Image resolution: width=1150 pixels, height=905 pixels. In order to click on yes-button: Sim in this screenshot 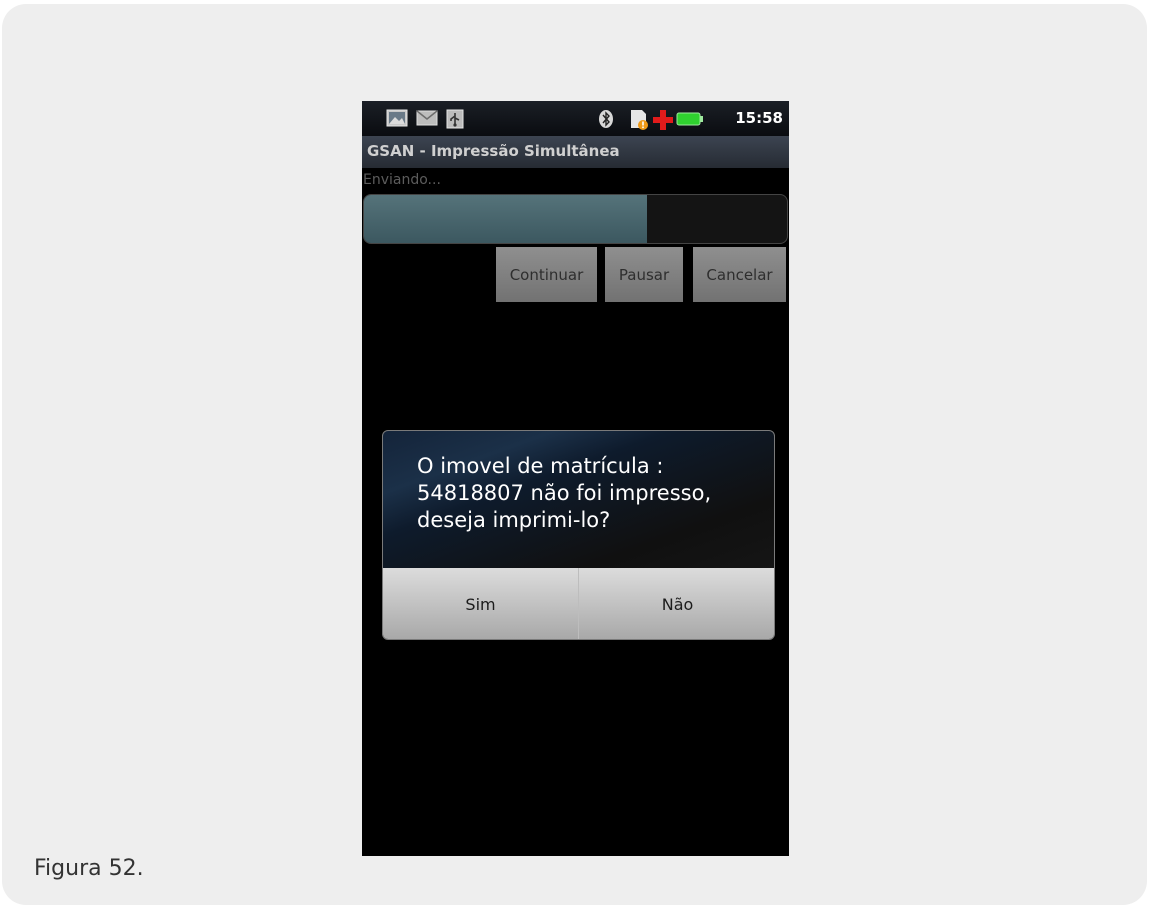, I will do `click(480, 603)`.